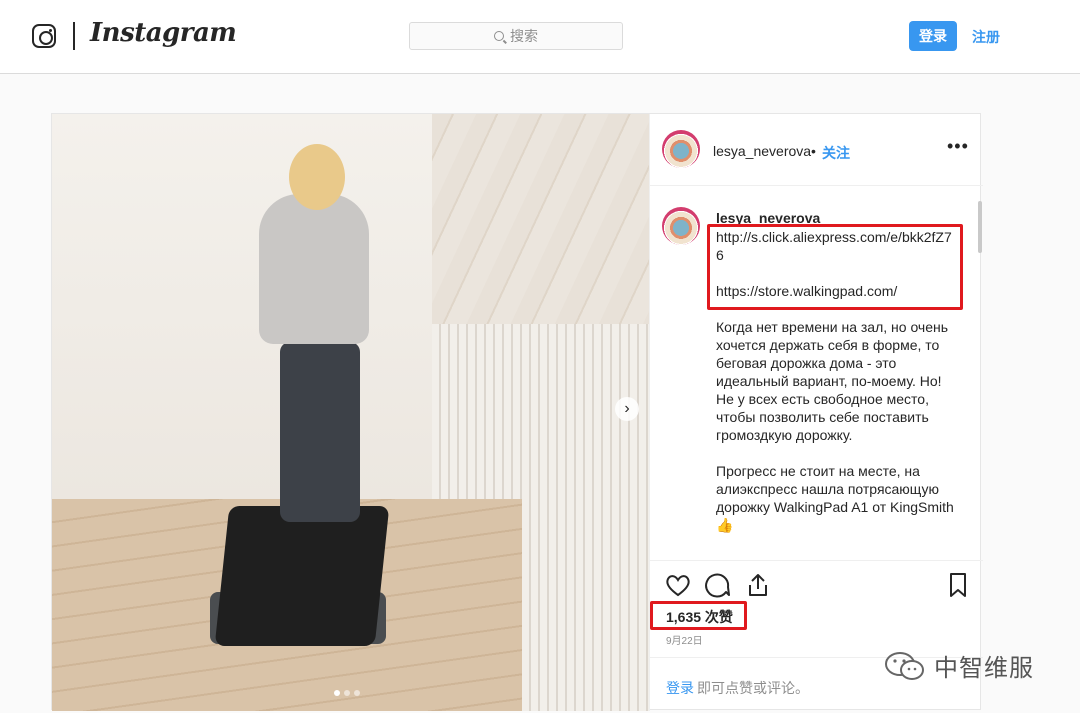  I want to click on watermark-text: 中智维服, so click(984, 668).